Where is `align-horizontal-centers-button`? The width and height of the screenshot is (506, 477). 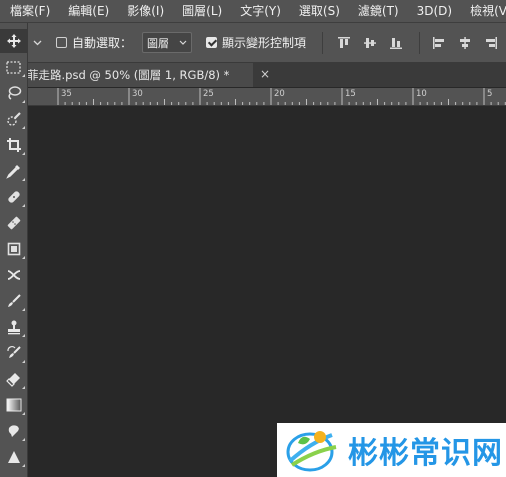 align-horizontal-centers-button is located at coordinates (465, 43).